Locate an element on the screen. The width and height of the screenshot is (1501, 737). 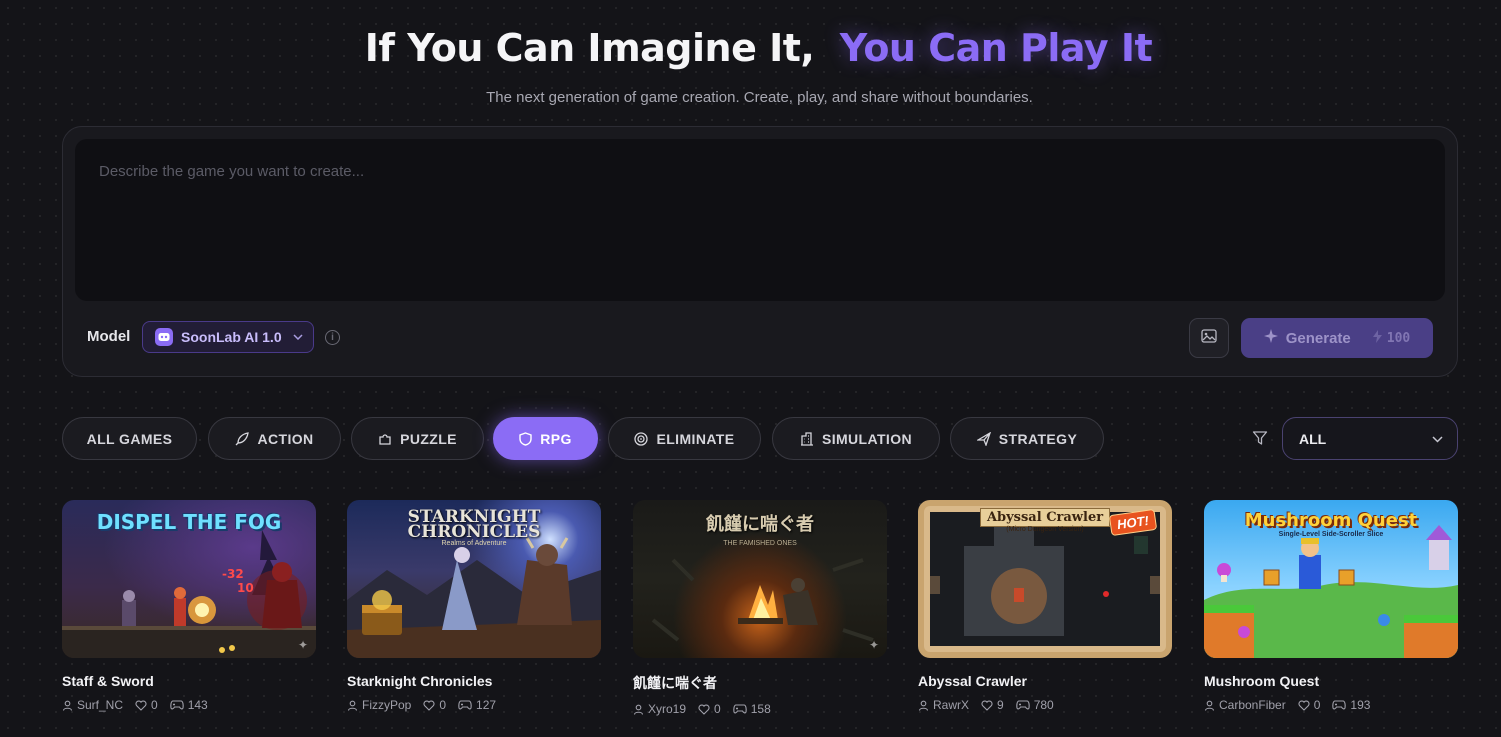
hero-title: If You Can Imagine It, You Can Play It is located at coordinates (750, 48).